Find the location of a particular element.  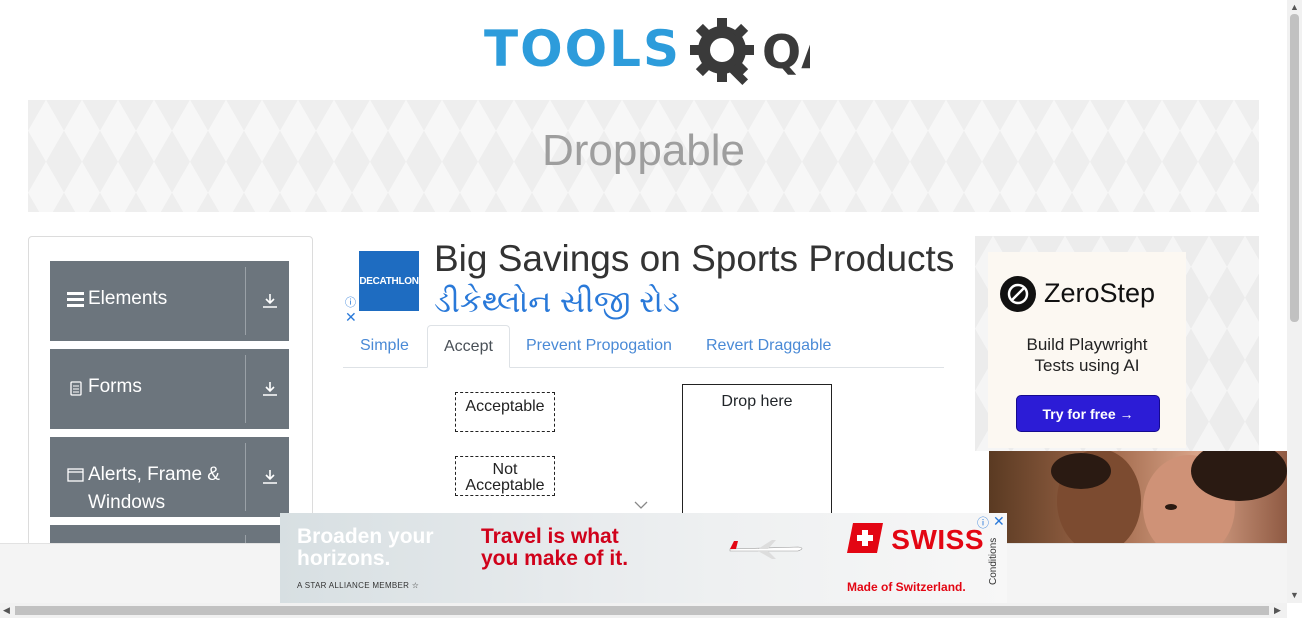

sidebar-group-label: Forms is located at coordinates (115, 386).